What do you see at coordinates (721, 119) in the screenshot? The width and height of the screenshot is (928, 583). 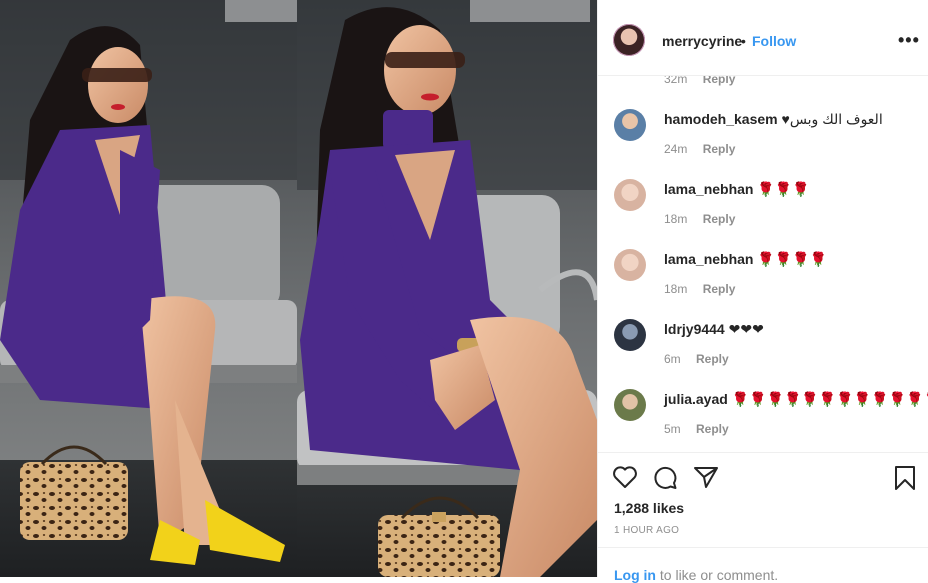 I see `commenter-username: hamodeh_kasem` at bounding box center [721, 119].